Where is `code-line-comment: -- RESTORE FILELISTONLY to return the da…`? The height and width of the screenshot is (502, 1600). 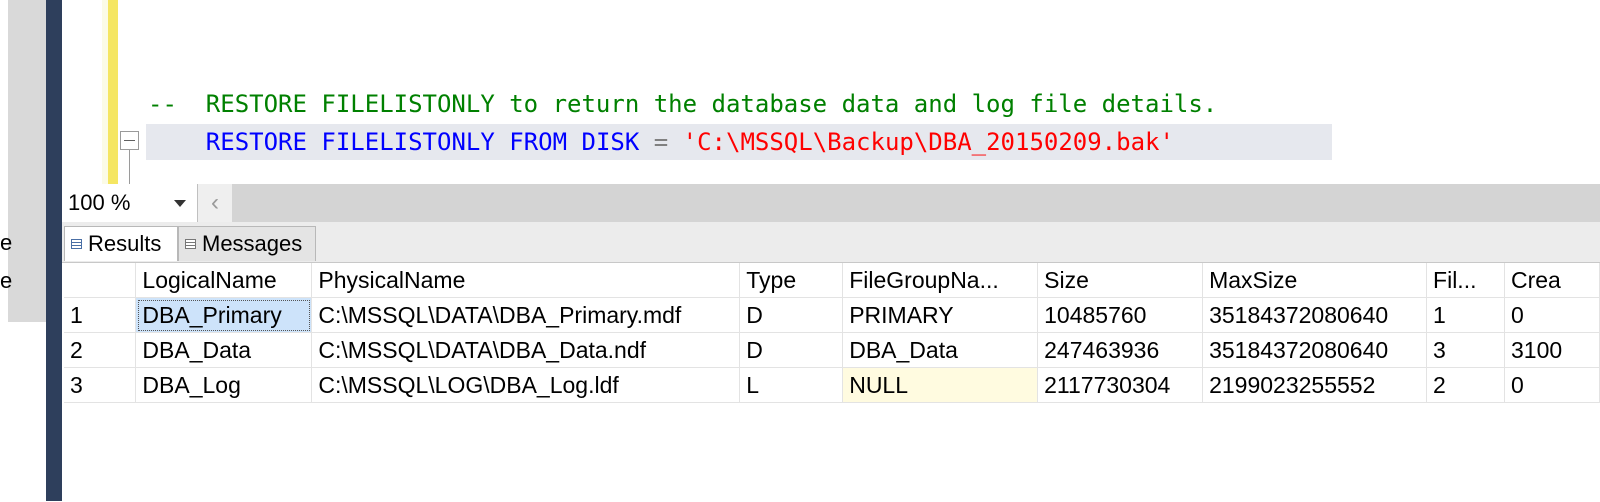
code-line-comment: -- RESTORE FILELISTONLY to return the da… is located at coordinates (682, 104).